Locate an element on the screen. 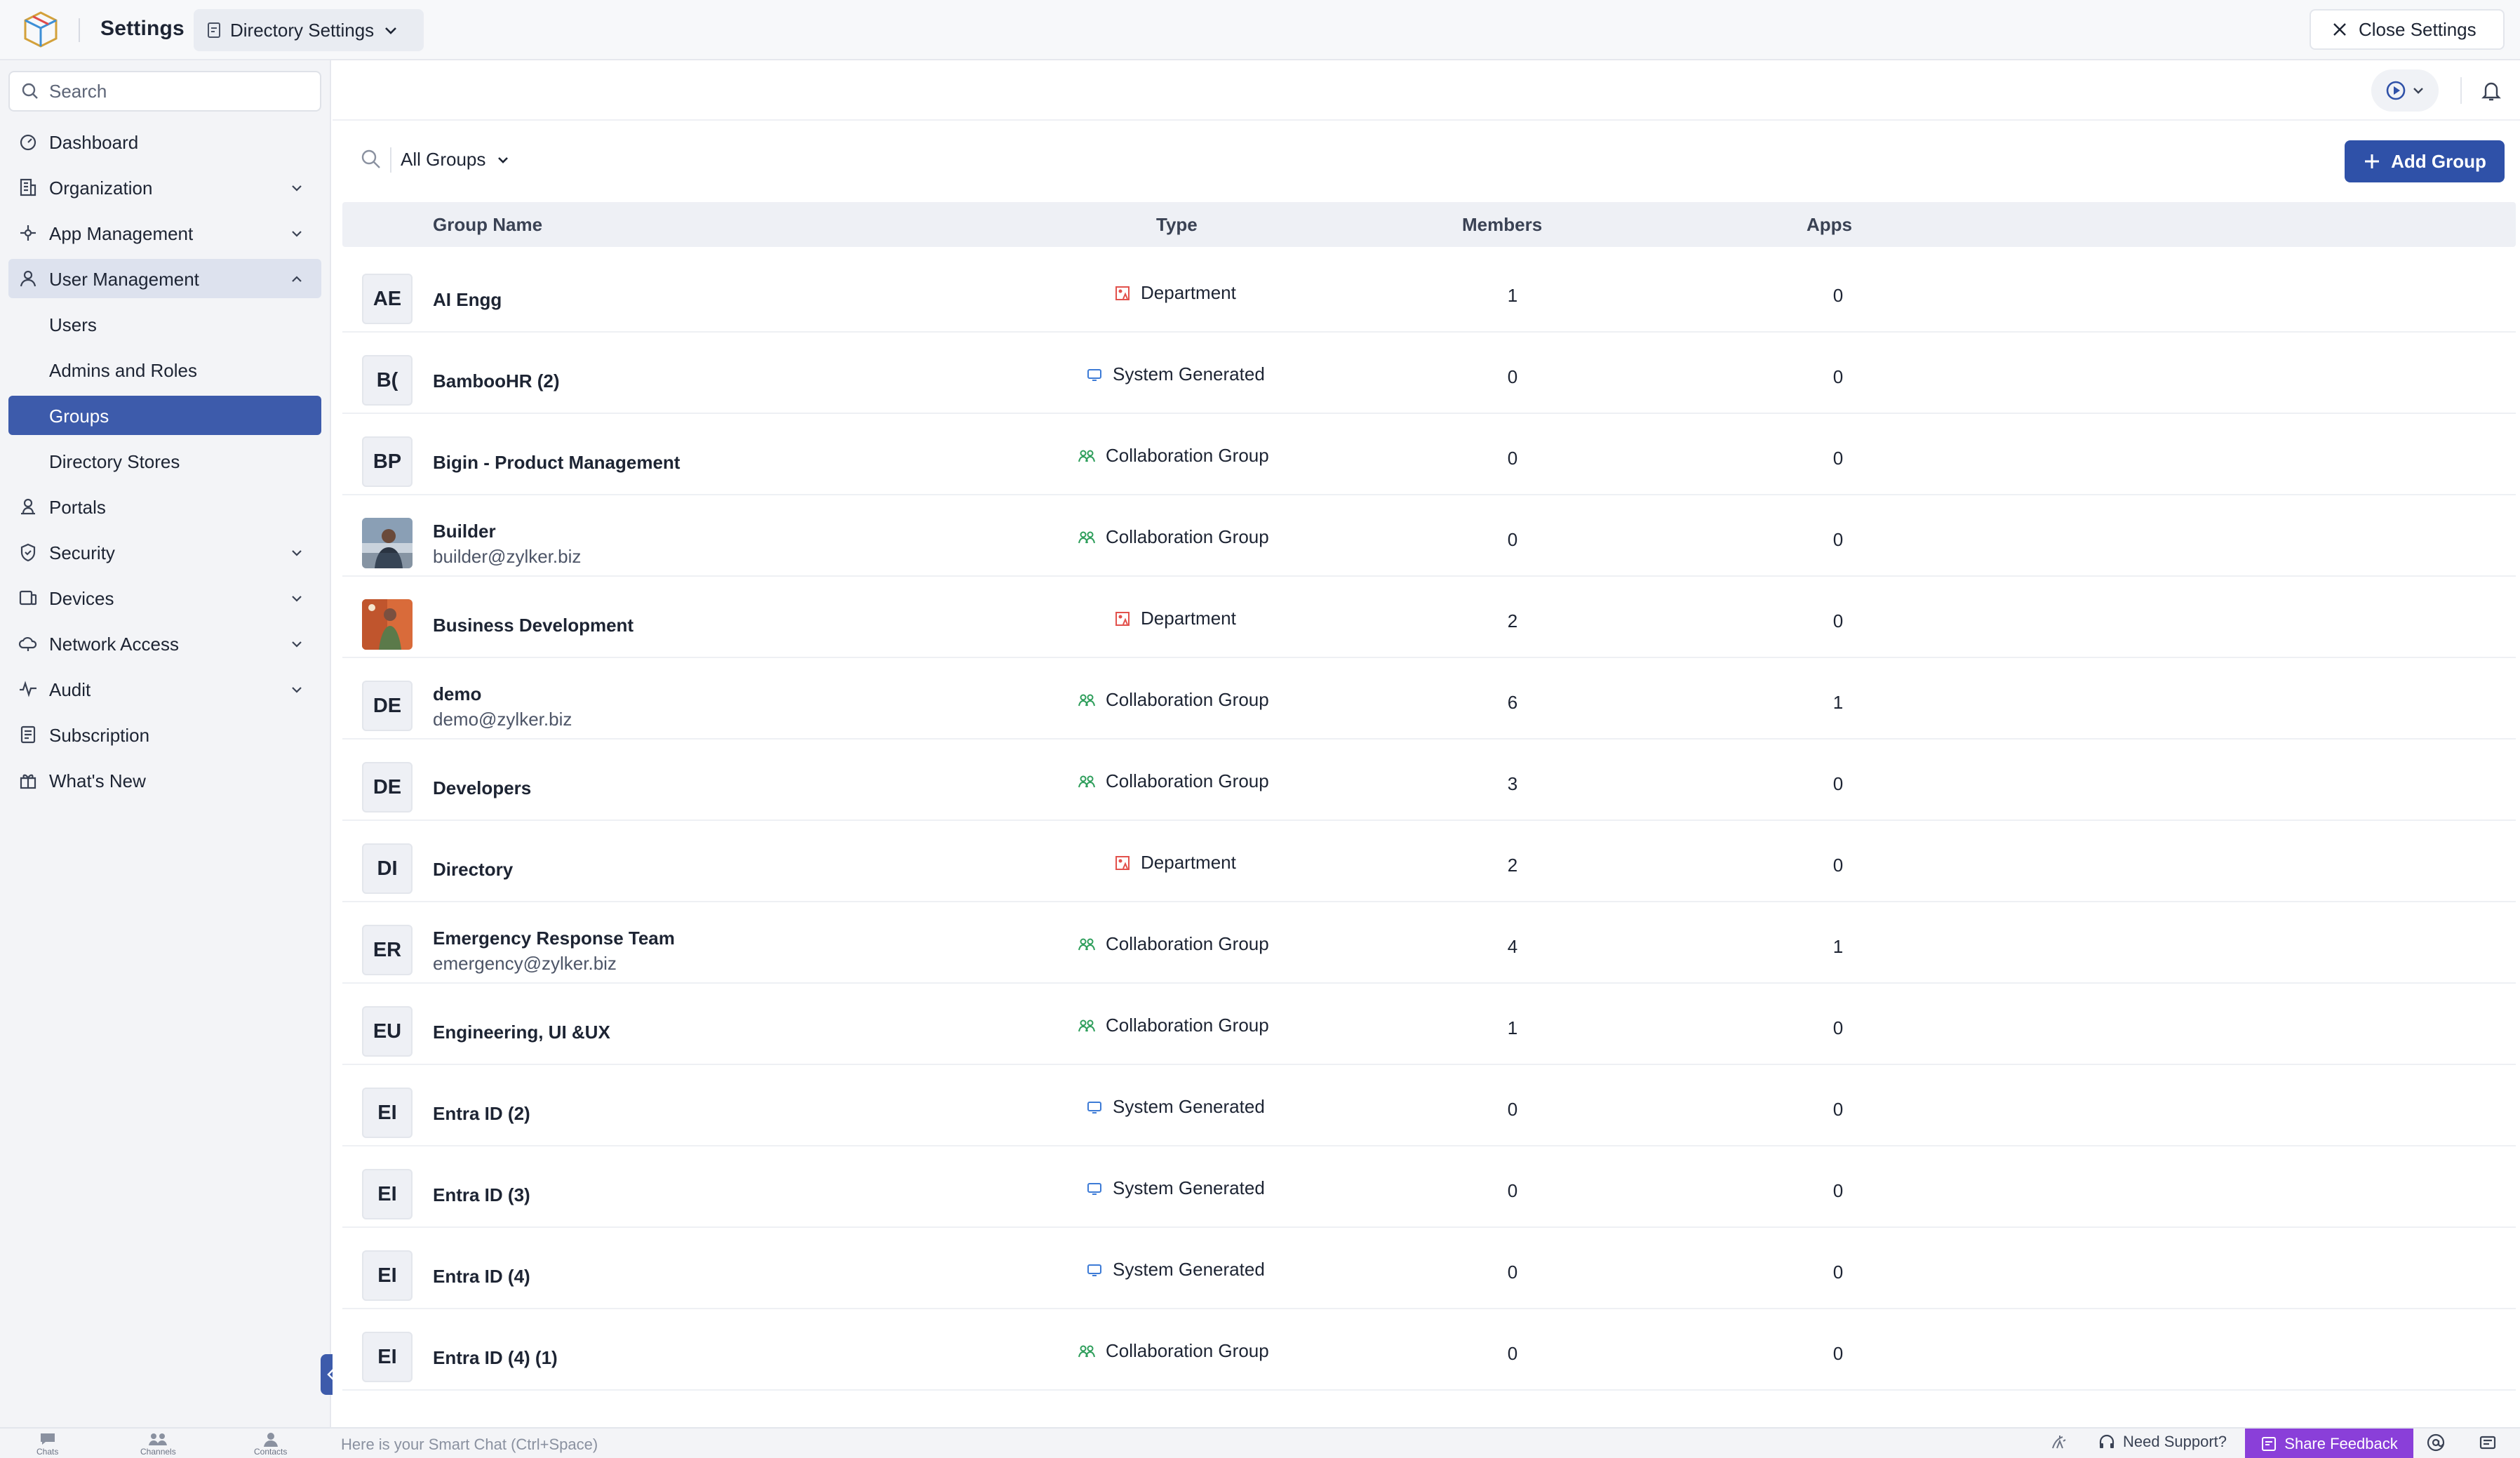 The height and width of the screenshot is (1458, 2520). sidebar-item-directory-stores: Directory Stores is located at coordinates (164, 461).